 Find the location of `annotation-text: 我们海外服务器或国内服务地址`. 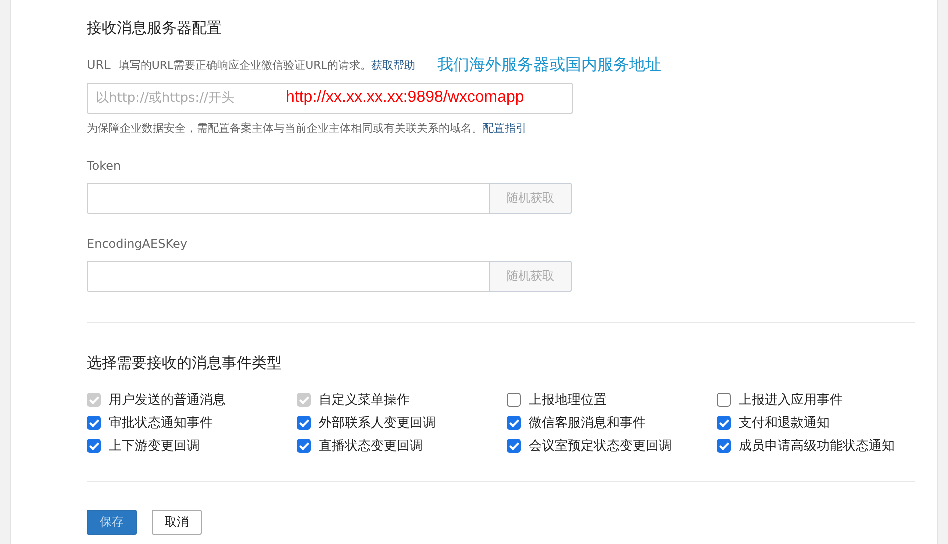

annotation-text: 我们海外服务器或国内服务地址 is located at coordinates (549, 65).